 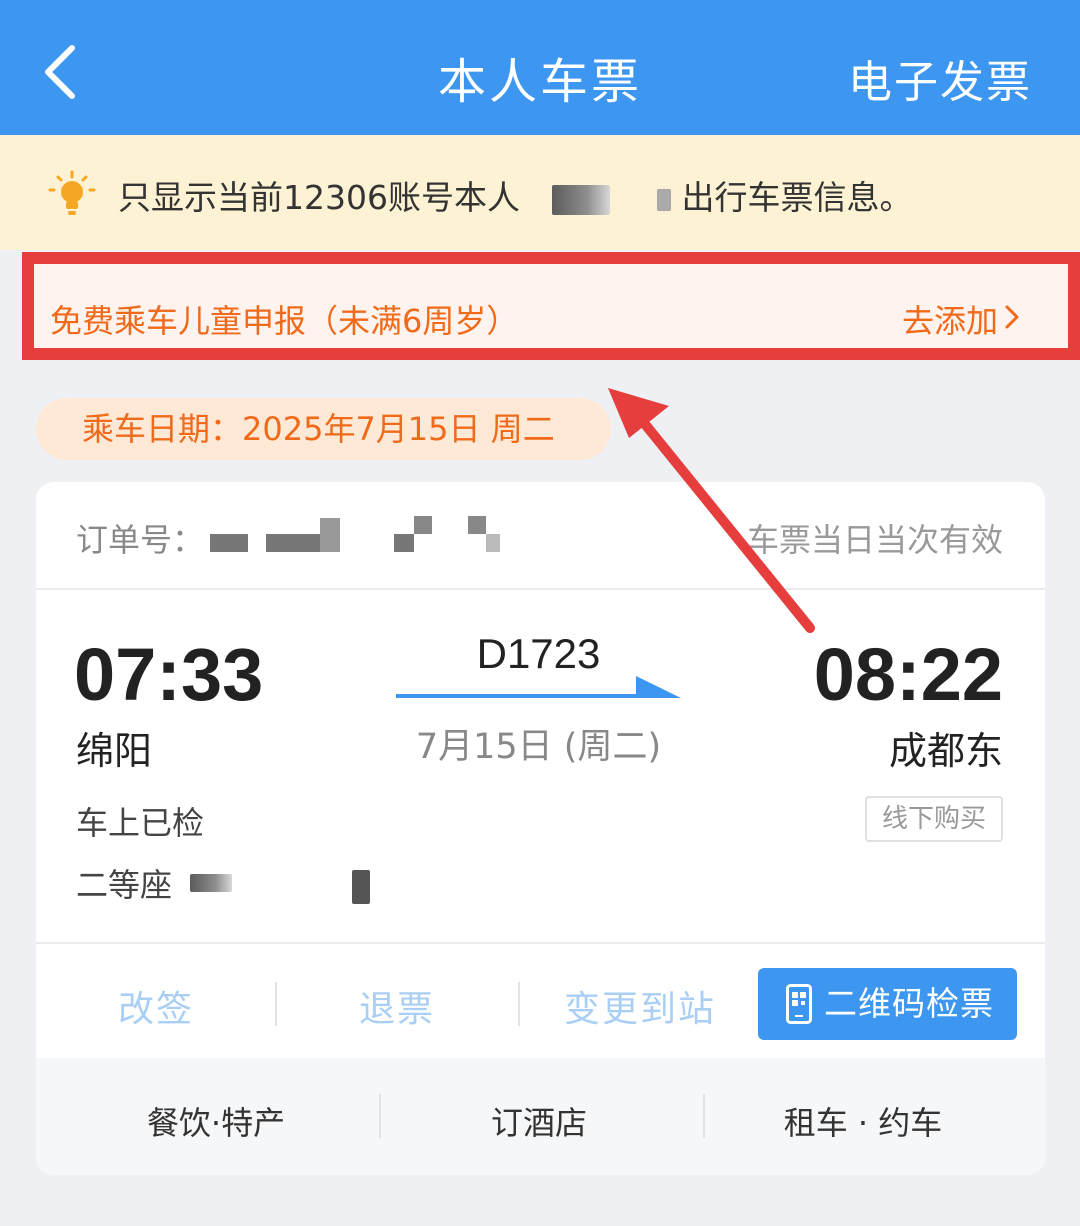 What do you see at coordinates (538, 747) in the screenshot?
I see `train-date: 7月15日 (周二)` at bounding box center [538, 747].